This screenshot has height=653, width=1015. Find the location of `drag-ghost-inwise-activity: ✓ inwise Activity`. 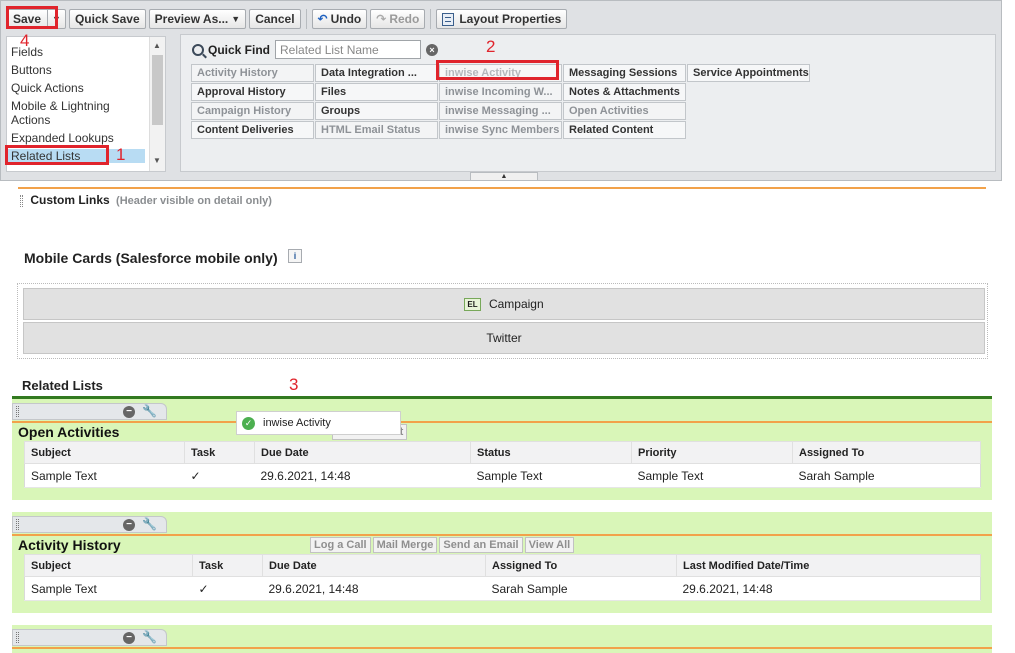

drag-ghost-inwise-activity: ✓ inwise Activity is located at coordinates (318, 423).